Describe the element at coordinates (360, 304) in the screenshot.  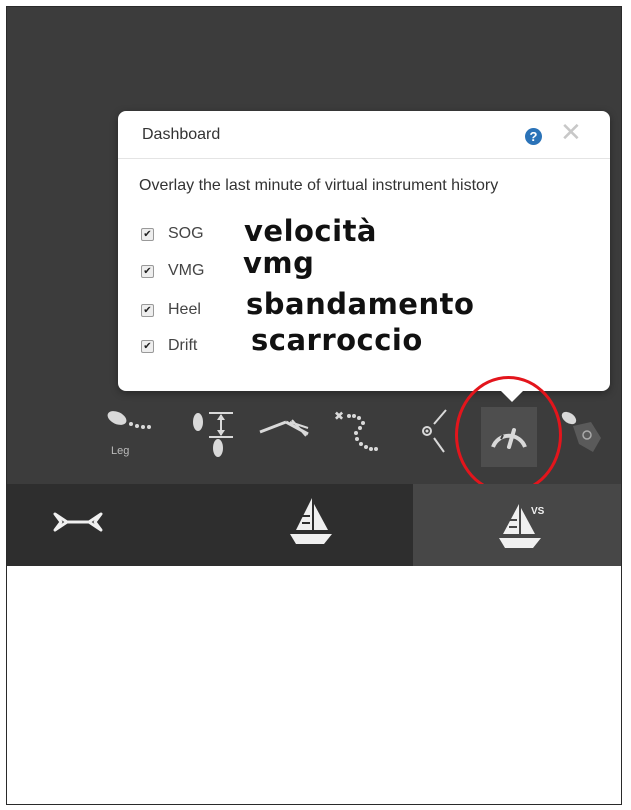
I see `annotation-sbandamento: sbandamento` at that location.